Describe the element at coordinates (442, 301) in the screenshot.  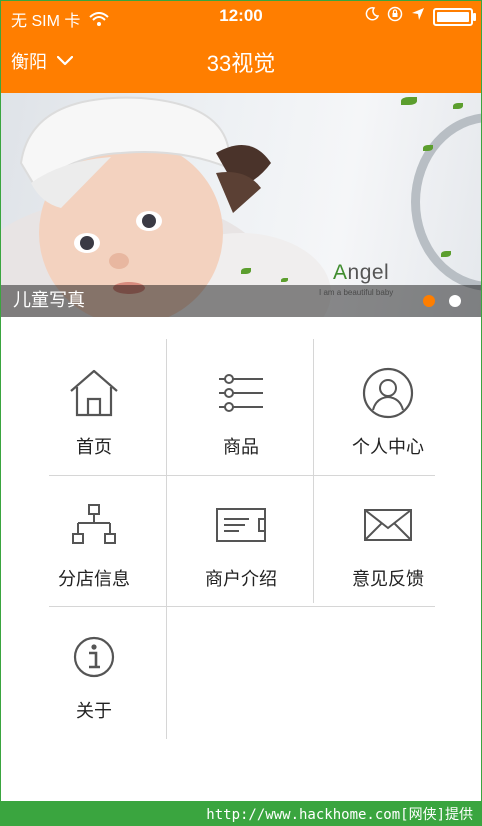
I see `carousel-indicator` at that location.